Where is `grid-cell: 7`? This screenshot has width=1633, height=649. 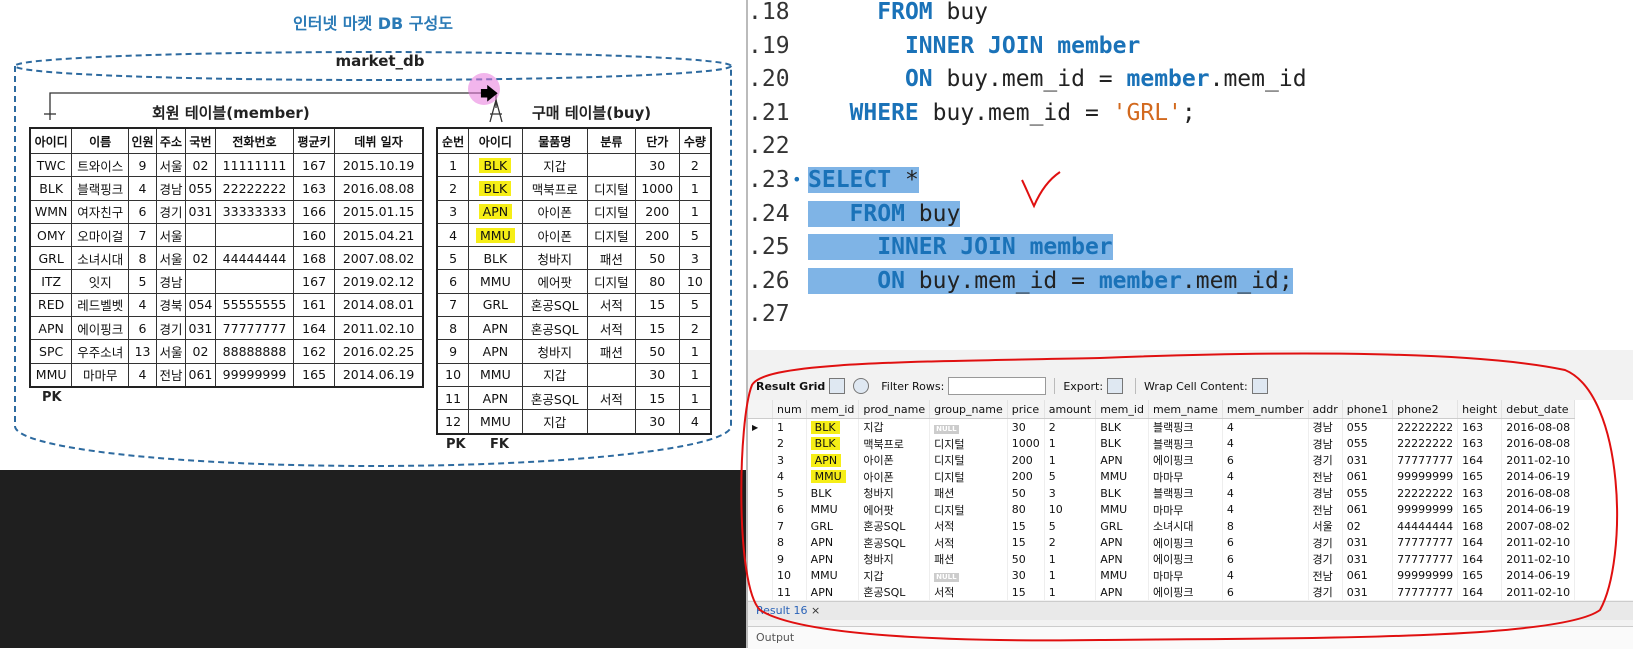
grid-cell: 7 is located at coordinates (789, 526).